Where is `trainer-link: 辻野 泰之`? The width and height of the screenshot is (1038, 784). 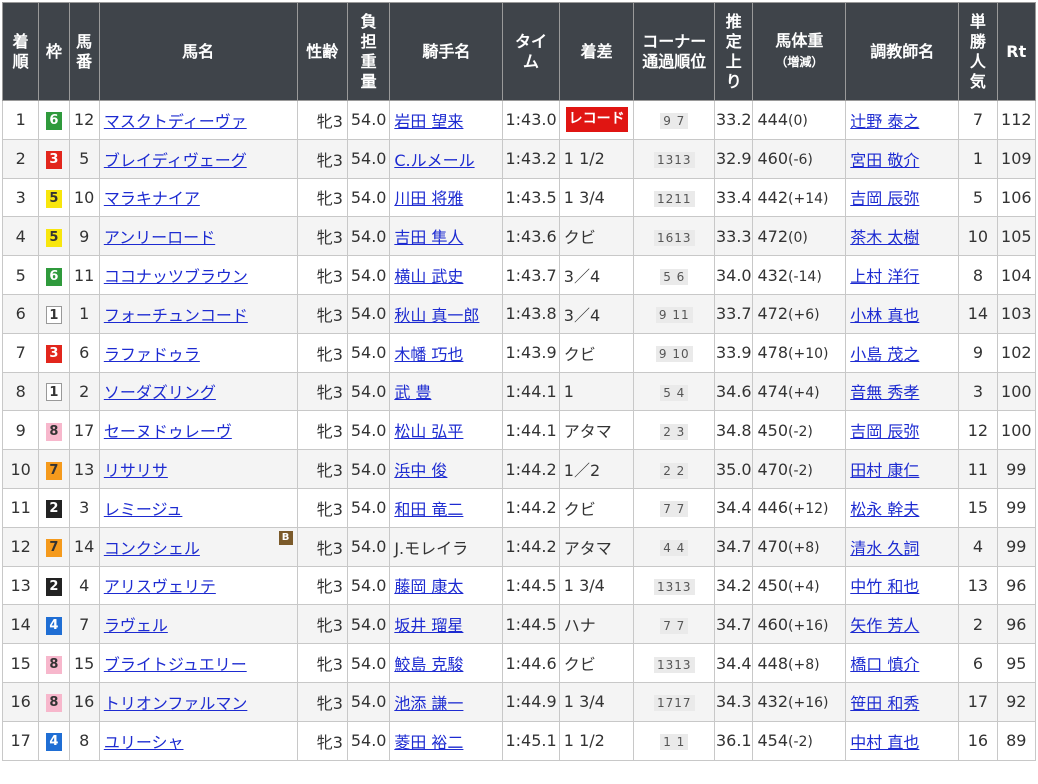
trainer-link: 辻野 泰之 is located at coordinates (884, 121).